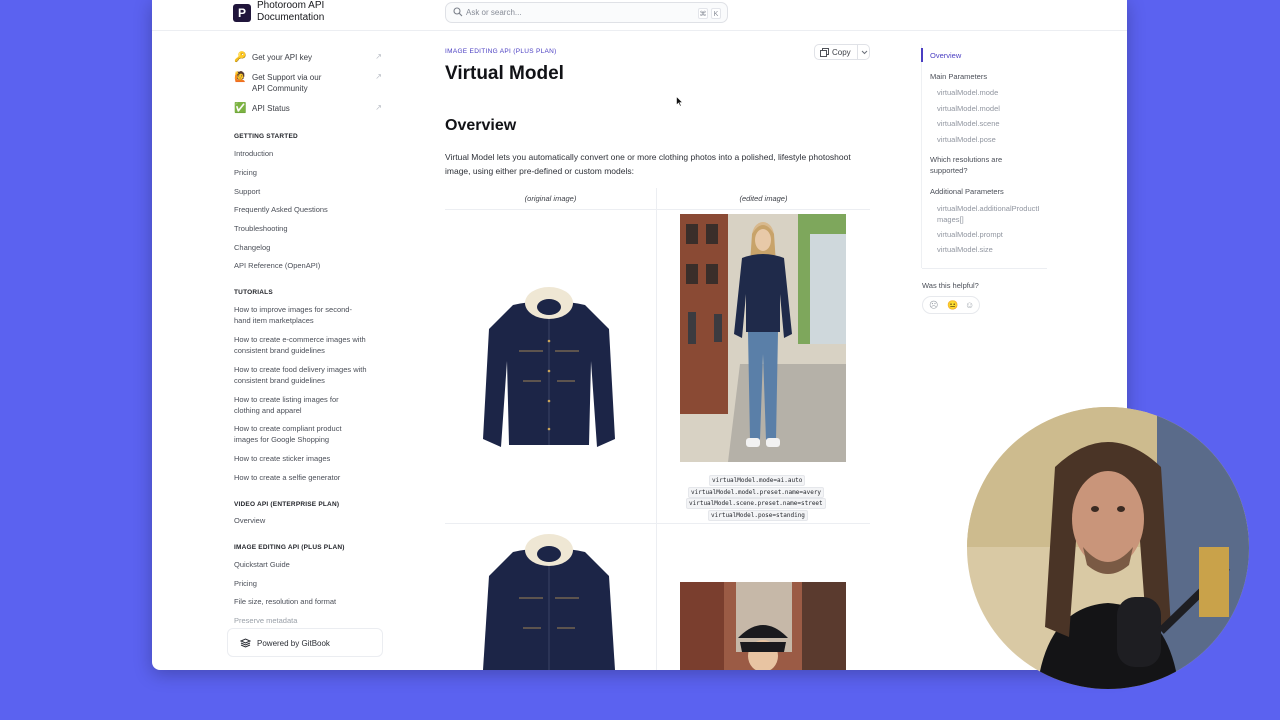 Image resolution: width=1280 pixels, height=720 pixels. Describe the element at coordinates (306, 477) in the screenshot. I see `sidebar-item-tutorial-selfie: How to create a selfie generator` at that location.